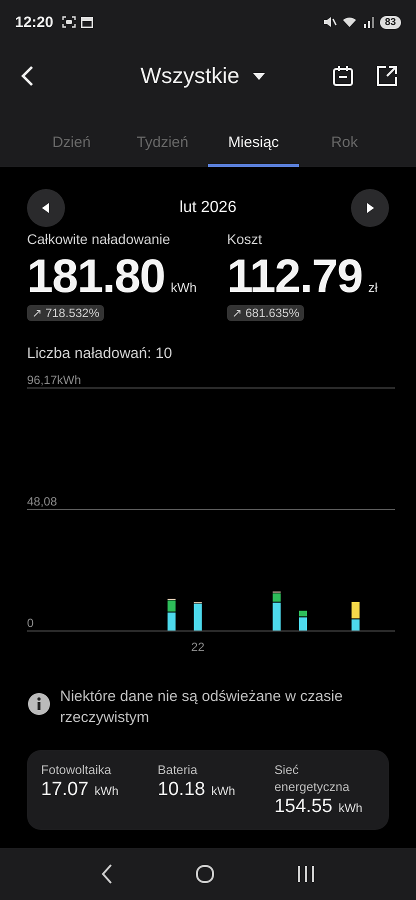 The height and width of the screenshot is (900, 416). What do you see at coordinates (390, 22) in the screenshot?
I see `battery-level: 83` at bounding box center [390, 22].